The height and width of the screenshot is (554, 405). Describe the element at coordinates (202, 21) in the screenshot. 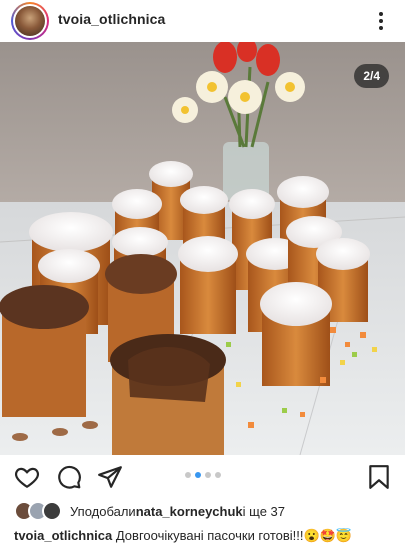

I see `post-header: tvoia_otlichnica` at that location.